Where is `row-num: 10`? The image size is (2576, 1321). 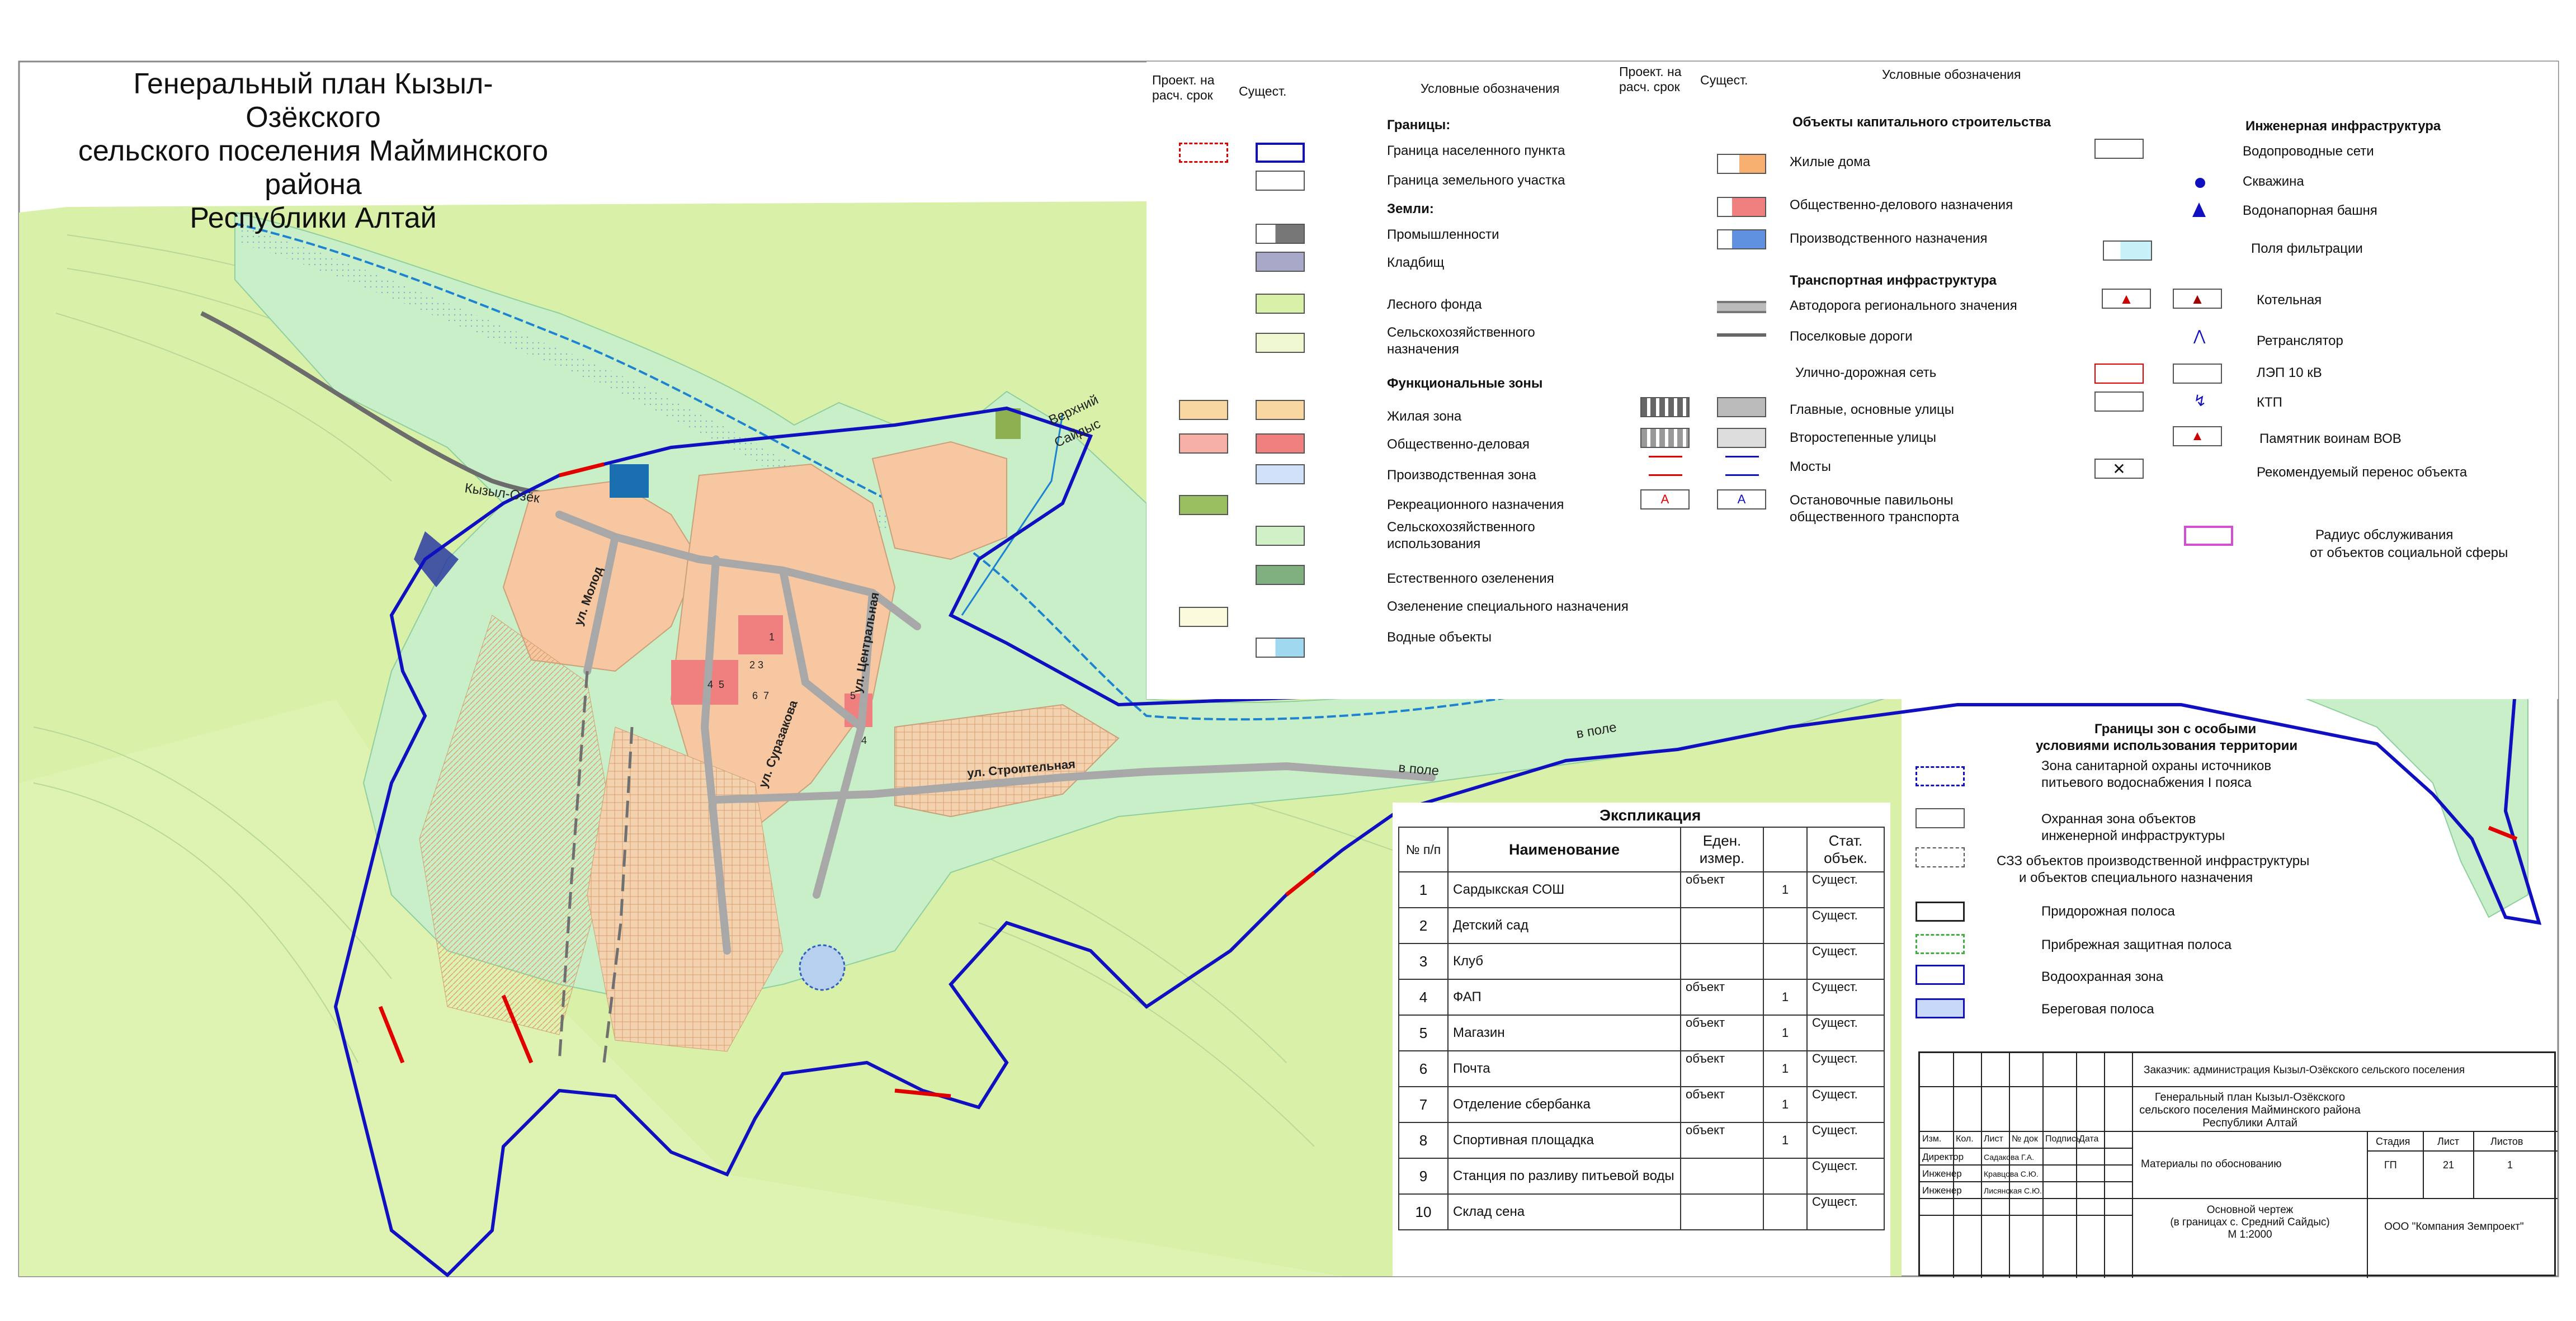
row-num: 10 is located at coordinates (1423, 1211).